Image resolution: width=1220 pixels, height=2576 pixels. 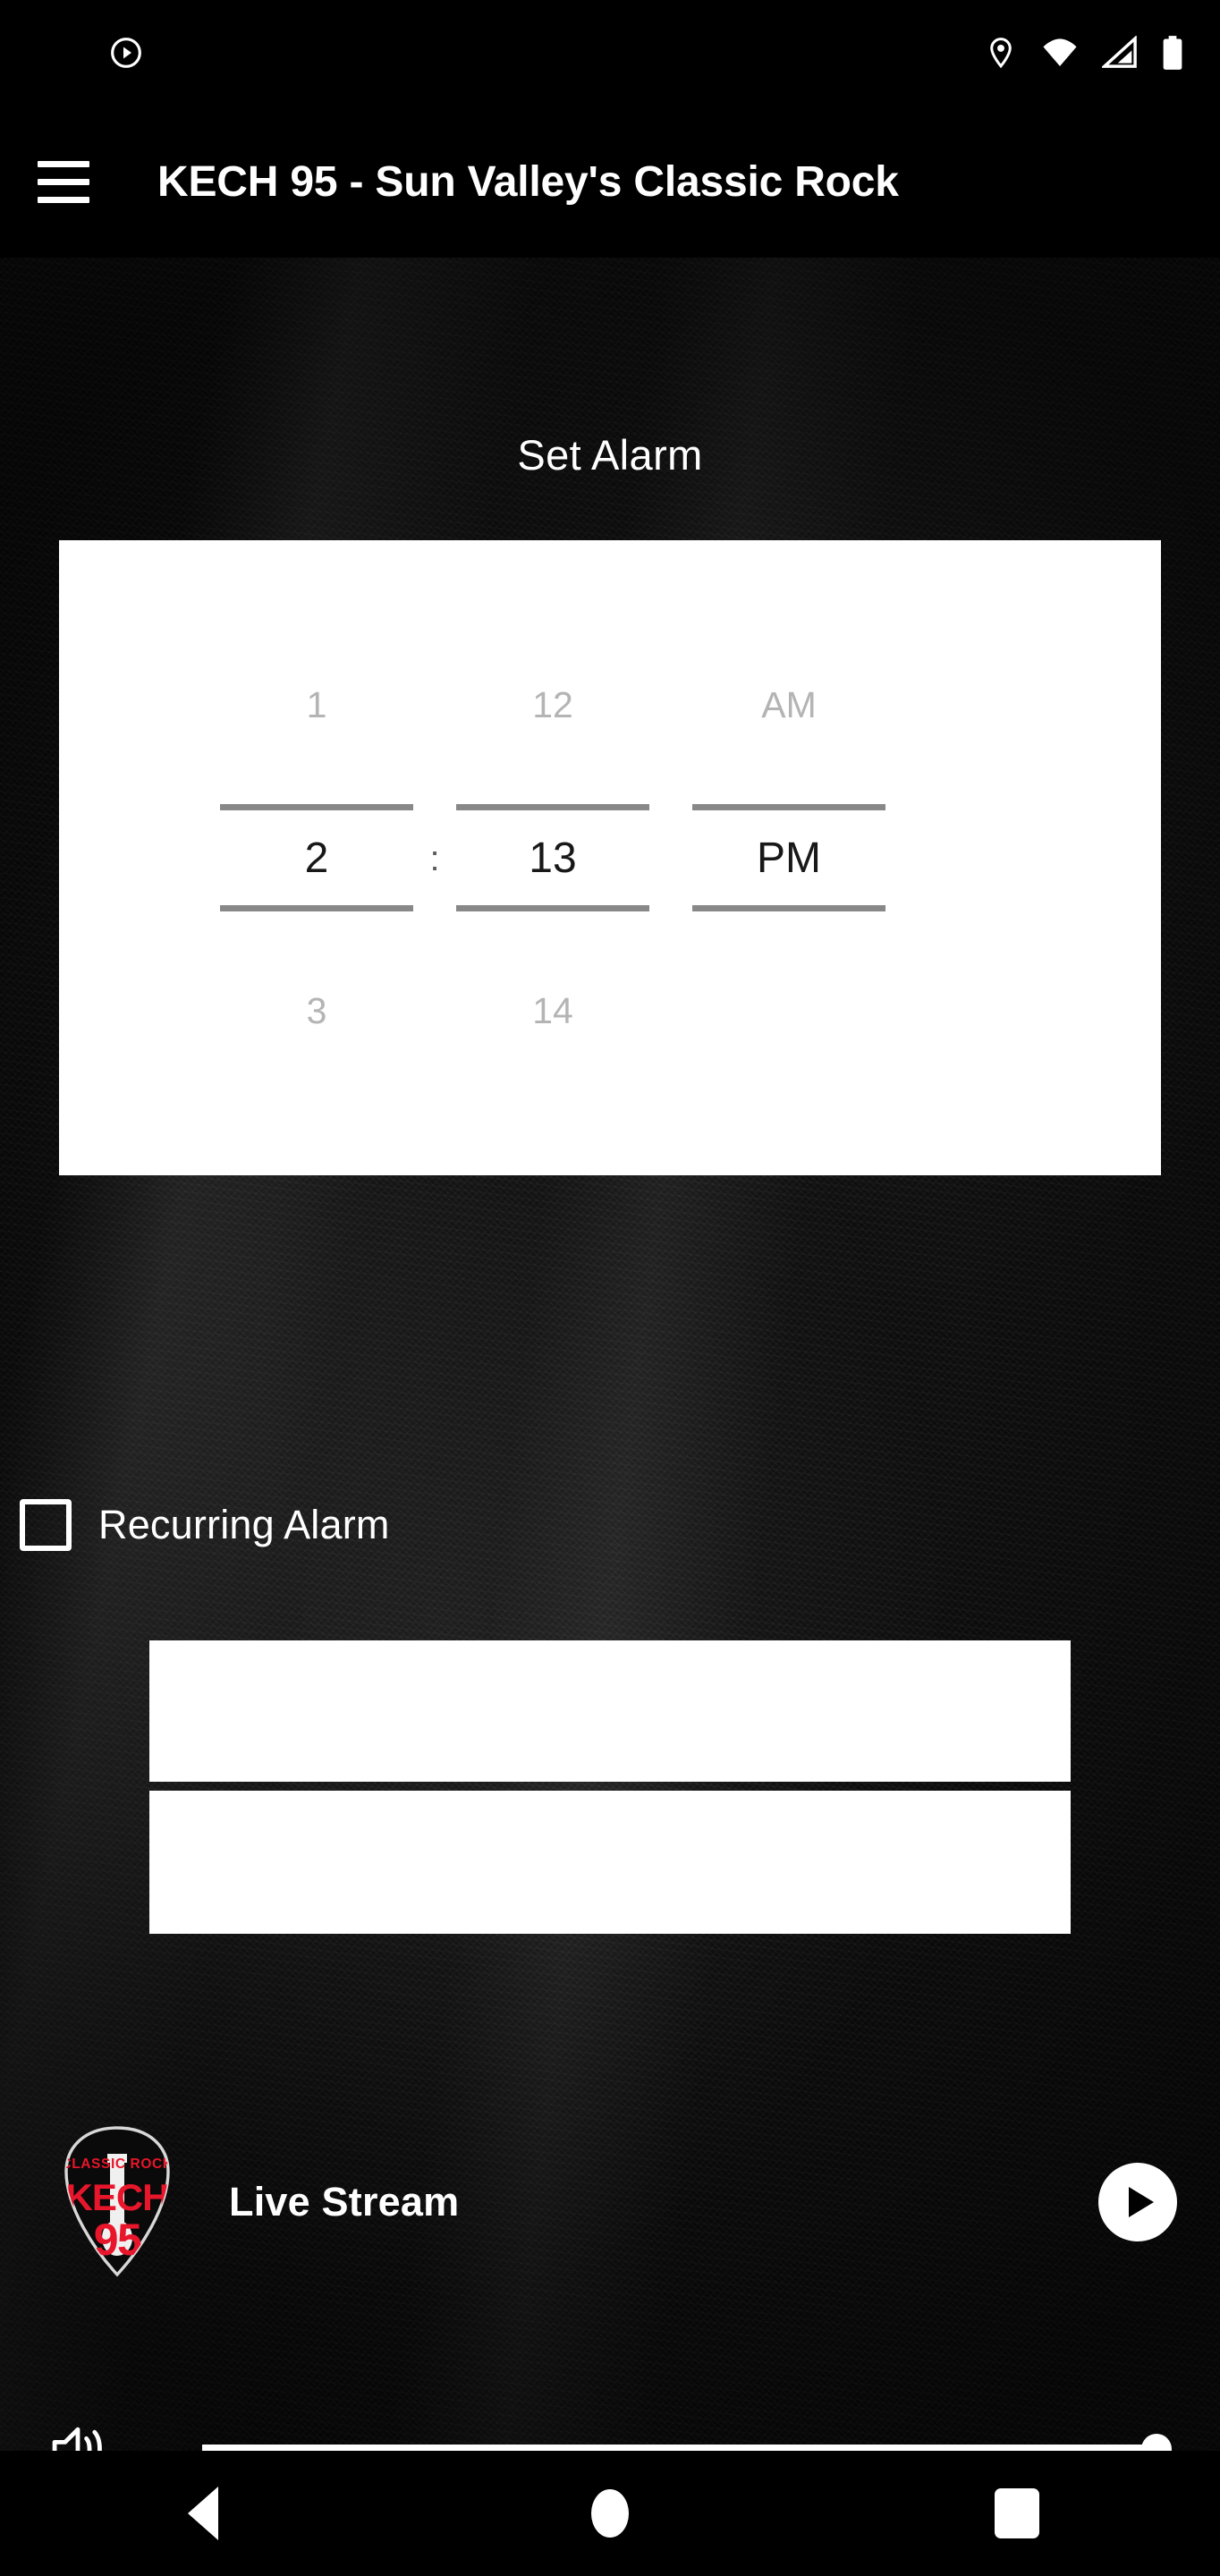 I want to click on volume-up-icon, so click(x=79, y=2436).